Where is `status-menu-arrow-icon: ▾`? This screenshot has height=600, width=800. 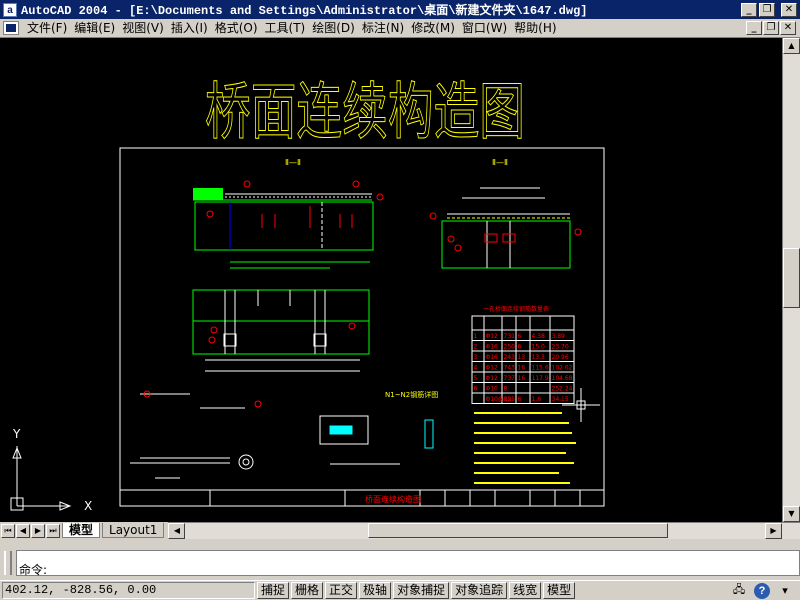
status-menu-arrow-icon: ▾ is located at coordinates (785, 591).